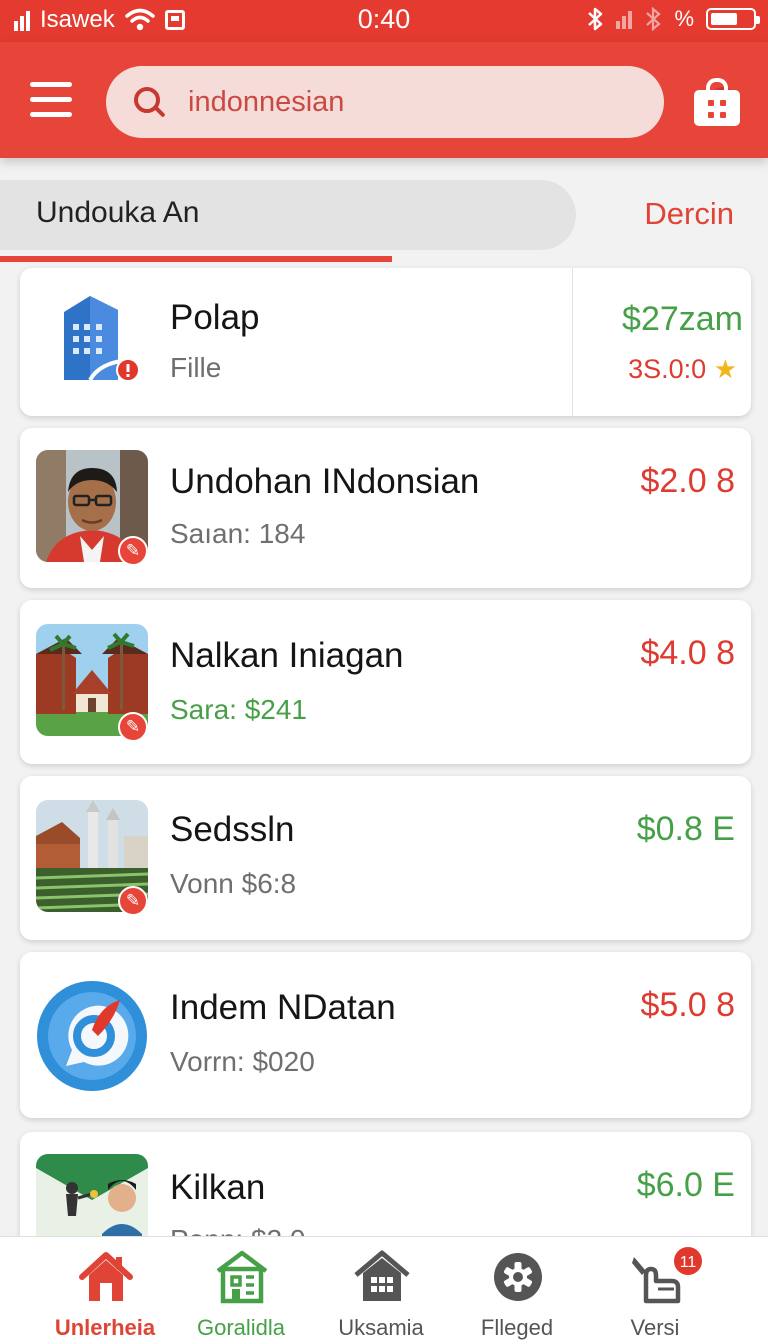 The height and width of the screenshot is (1344, 768). I want to click on nav-label-settings: Flleged, so click(517, 1327).